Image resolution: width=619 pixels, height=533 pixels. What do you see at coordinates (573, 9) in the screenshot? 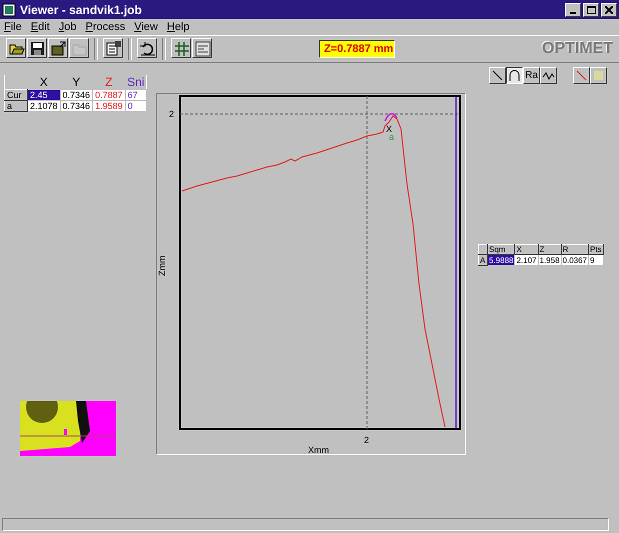
I see `minimize-button` at bounding box center [573, 9].